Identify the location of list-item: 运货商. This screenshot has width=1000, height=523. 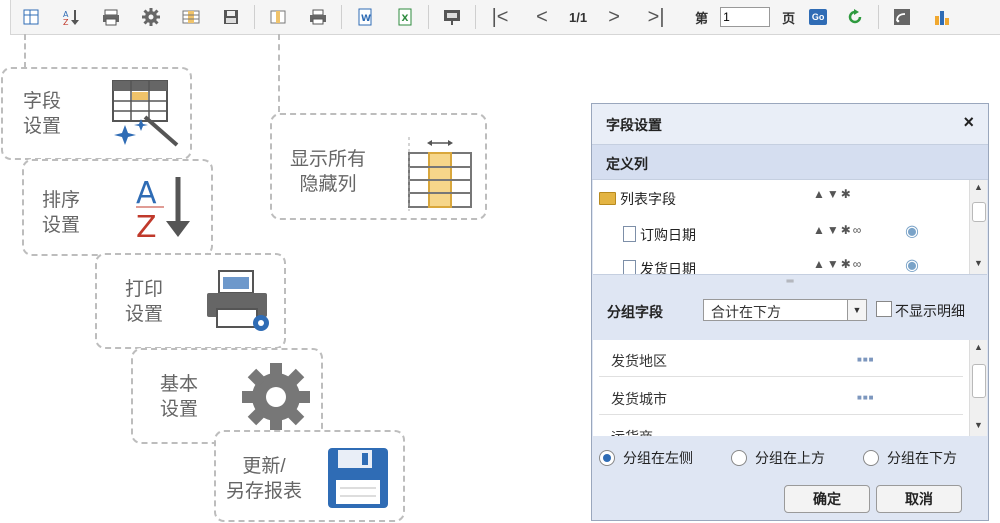
(781, 427).